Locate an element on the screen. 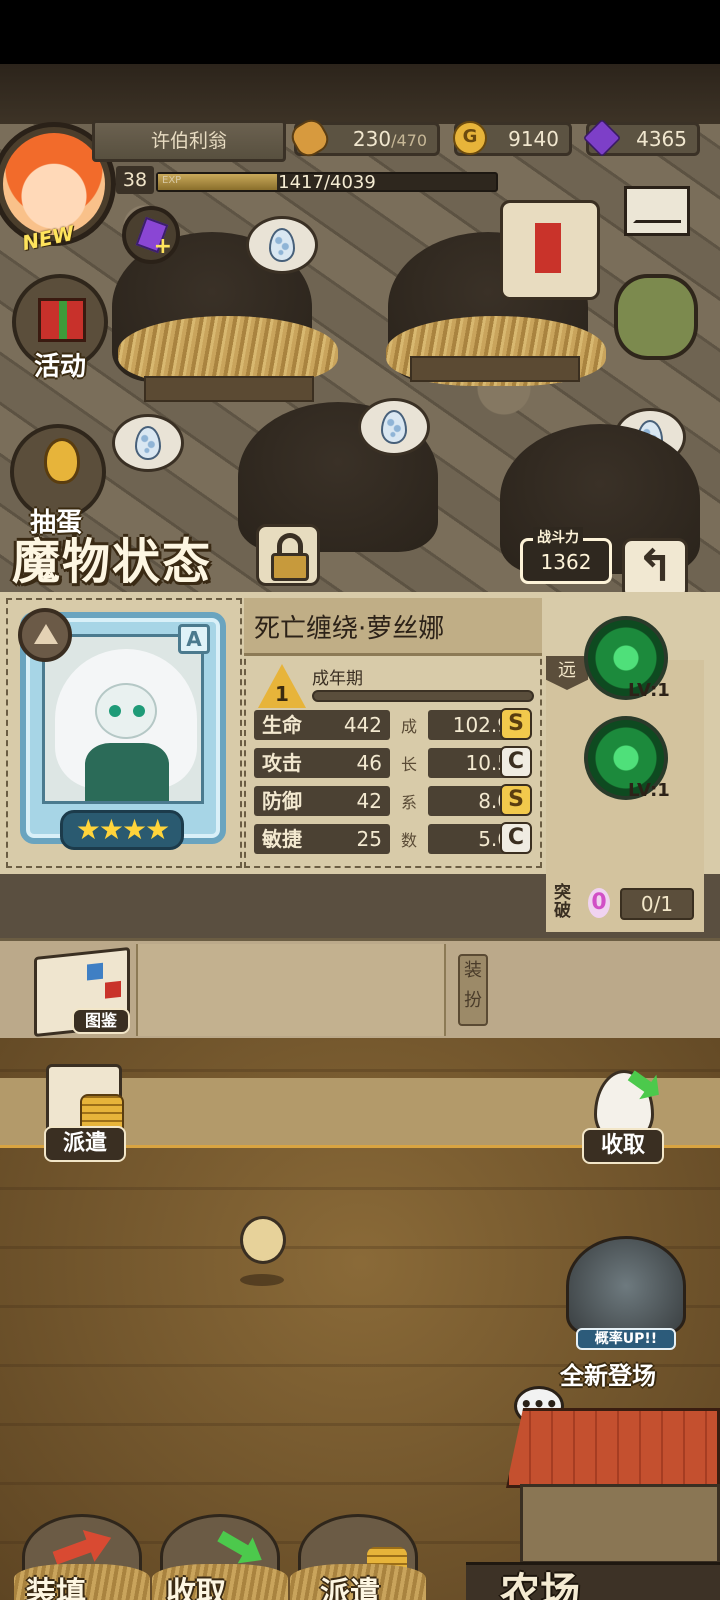 The image size is (720, 1600). player-name: 许伯利翁 is located at coordinates (189, 141).